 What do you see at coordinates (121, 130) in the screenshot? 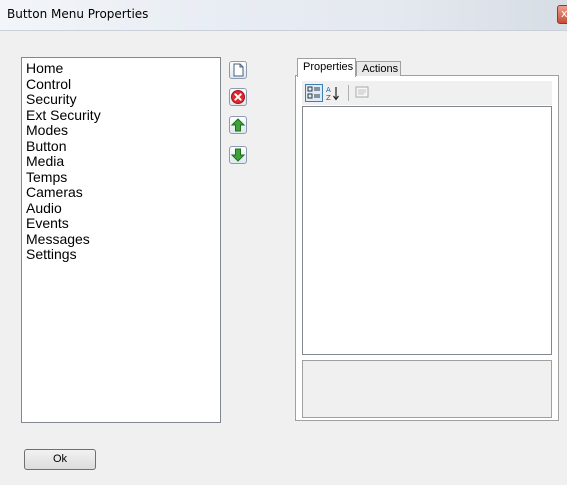
I see `list-item: Modes` at bounding box center [121, 130].